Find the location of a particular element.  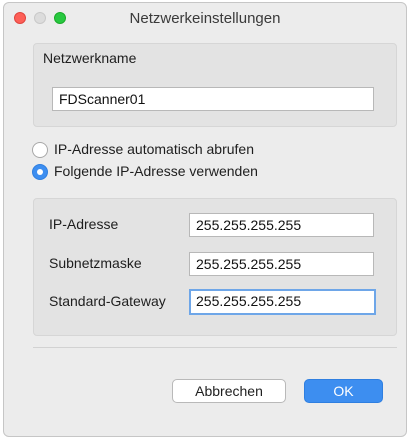

network-name-field: FDScanner01 is located at coordinates (213, 99).